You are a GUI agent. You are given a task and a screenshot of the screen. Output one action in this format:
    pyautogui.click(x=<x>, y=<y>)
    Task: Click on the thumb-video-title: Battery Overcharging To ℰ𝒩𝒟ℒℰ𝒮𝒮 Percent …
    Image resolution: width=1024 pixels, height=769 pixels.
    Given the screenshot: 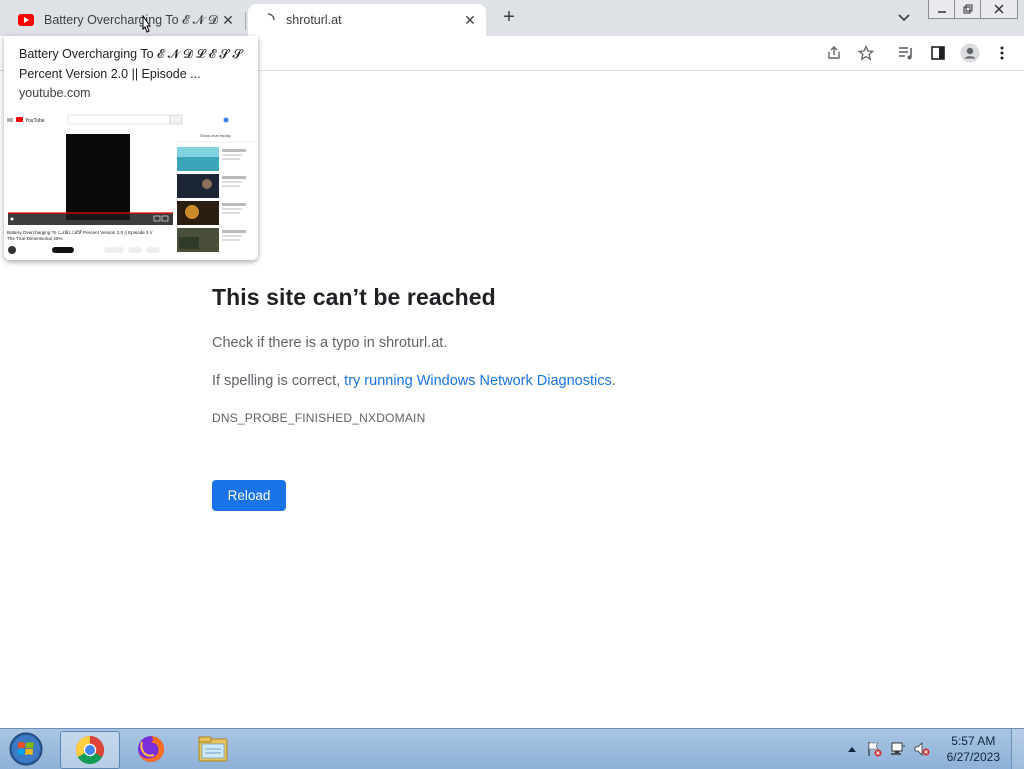 What is the action you would take?
    pyautogui.click(x=80, y=232)
    